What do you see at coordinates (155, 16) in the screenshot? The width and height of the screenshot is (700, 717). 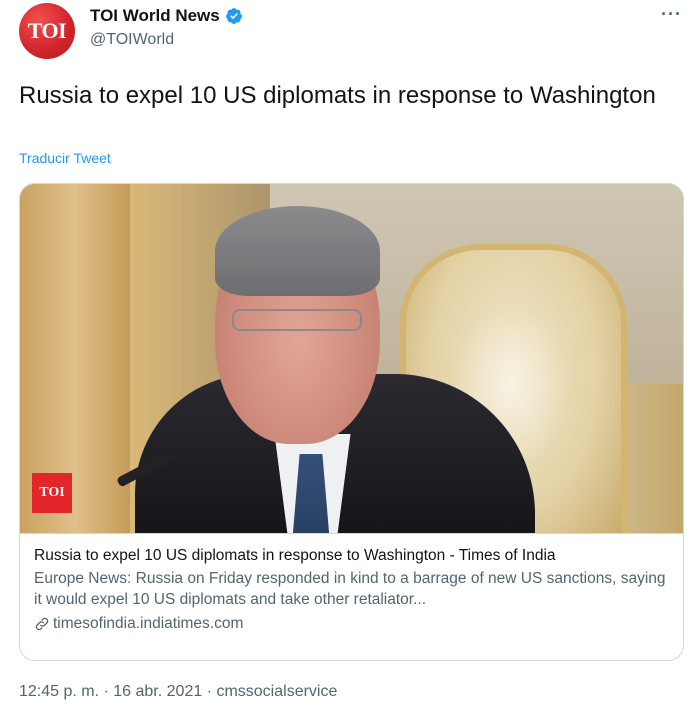 I see `display-name: TOI World News` at bounding box center [155, 16].